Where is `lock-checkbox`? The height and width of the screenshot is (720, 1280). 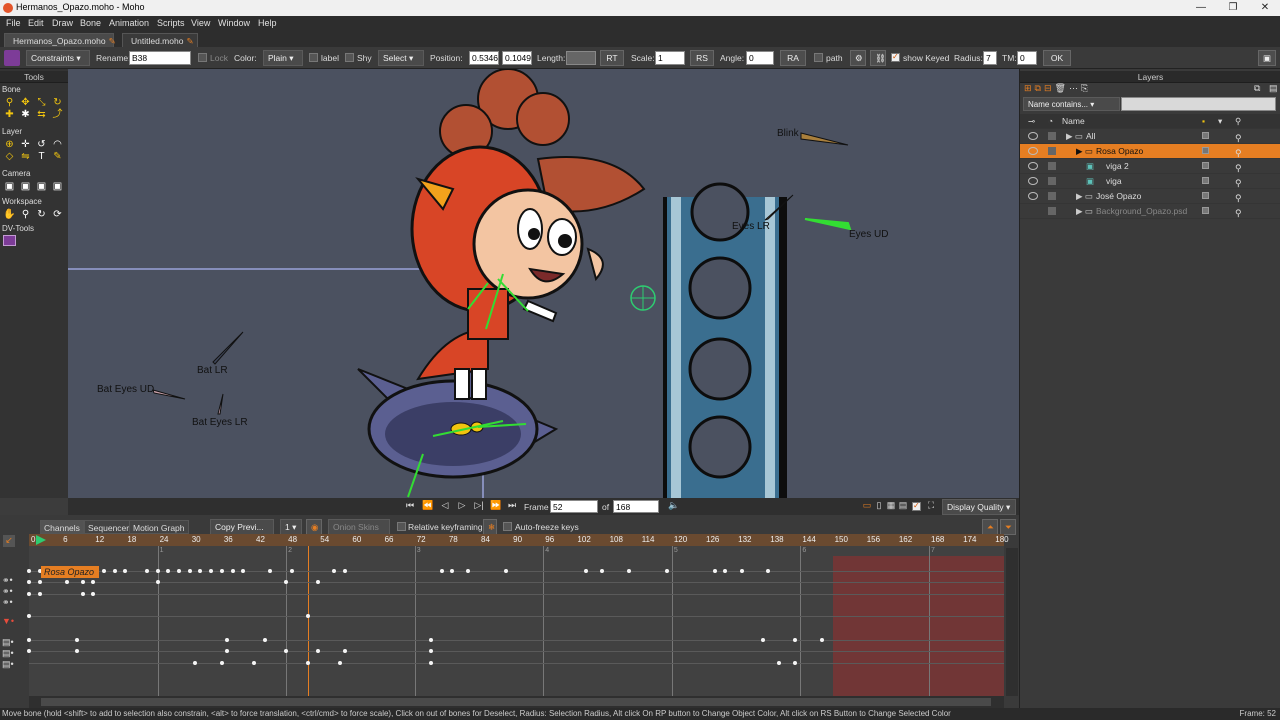 lock-checkbox is located at coordinates (202, 57).